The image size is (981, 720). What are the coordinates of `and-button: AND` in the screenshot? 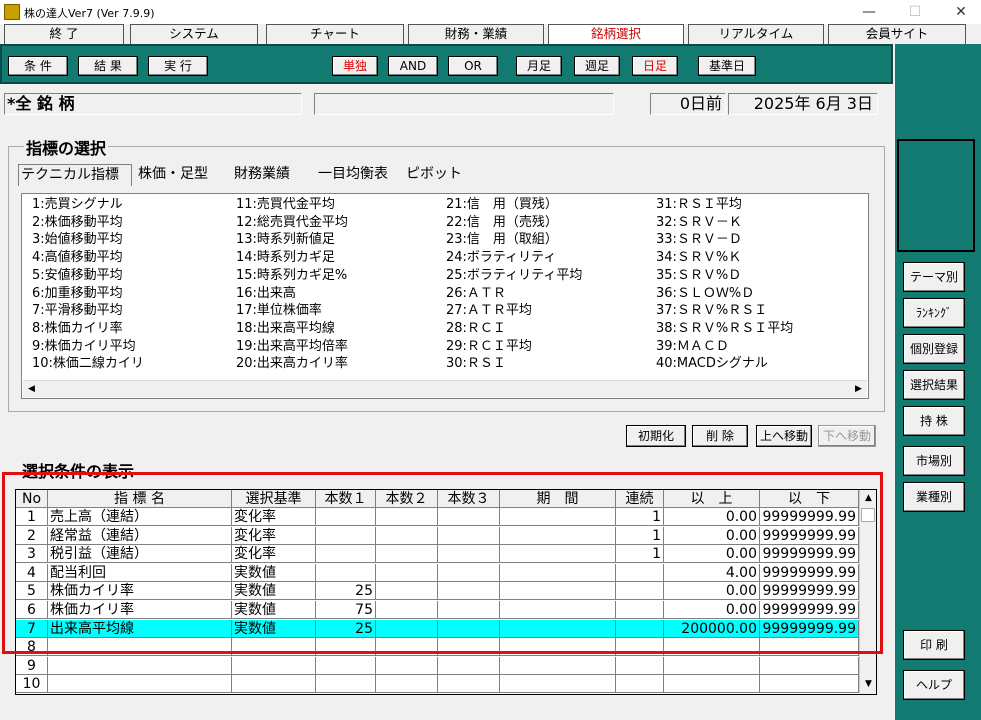 It's located at (413, 66).